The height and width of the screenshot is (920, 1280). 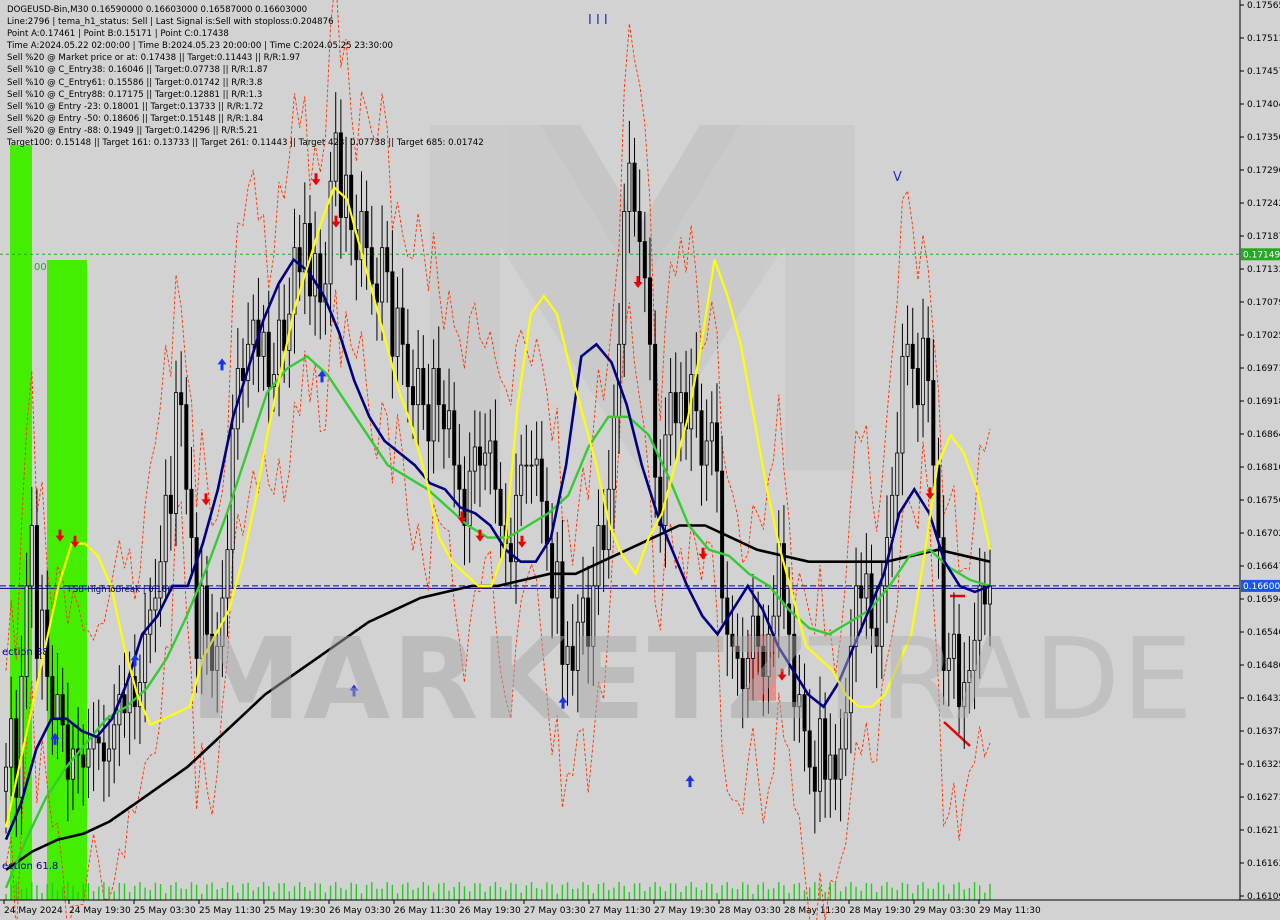 I want to click on price-tick-label: 0.16109, so click(x=1263, y=897).